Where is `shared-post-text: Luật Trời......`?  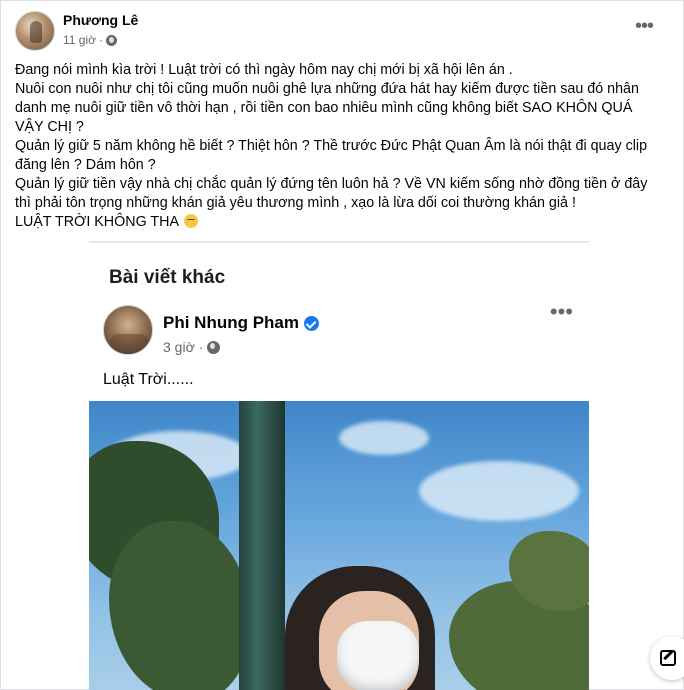 shared-post-text: Luật Trời...... is located at coordinates (148, 379).